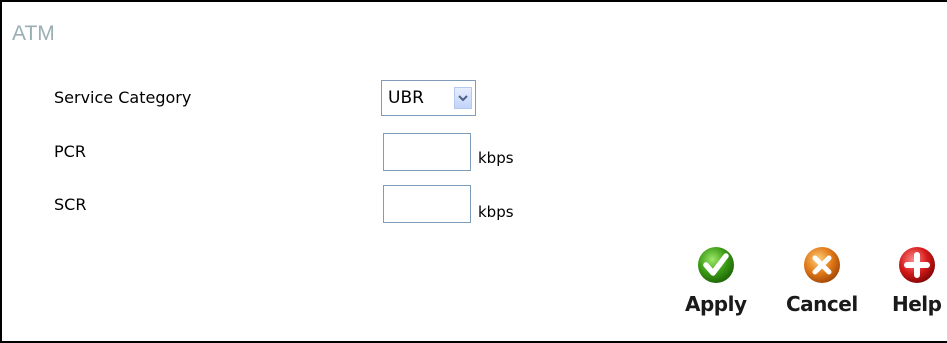 The width and height of the screenshot is (947, 343). I want to click on cancel-button: Cancel, so click(822, 280).